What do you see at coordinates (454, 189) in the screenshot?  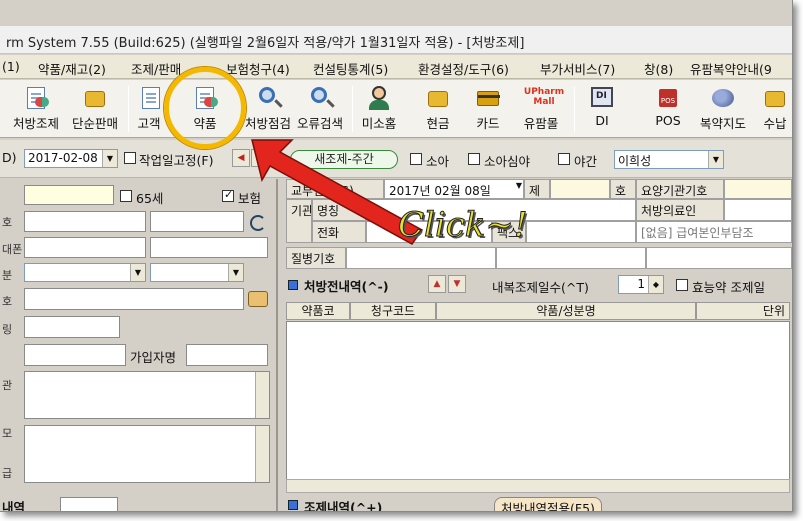 I see `issue-date-select: 2017년 02월 08일 ▼` at bounding box center [454, 189].